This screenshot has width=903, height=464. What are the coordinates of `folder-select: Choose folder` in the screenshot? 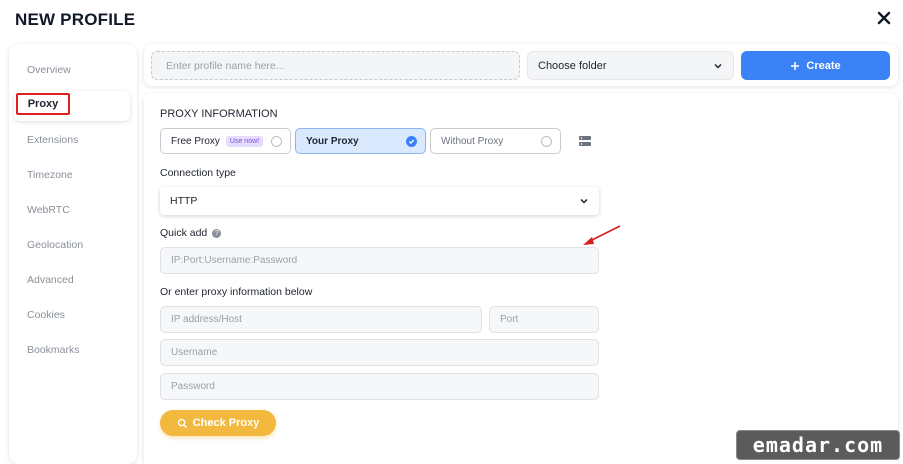 It's located at (630, 65).